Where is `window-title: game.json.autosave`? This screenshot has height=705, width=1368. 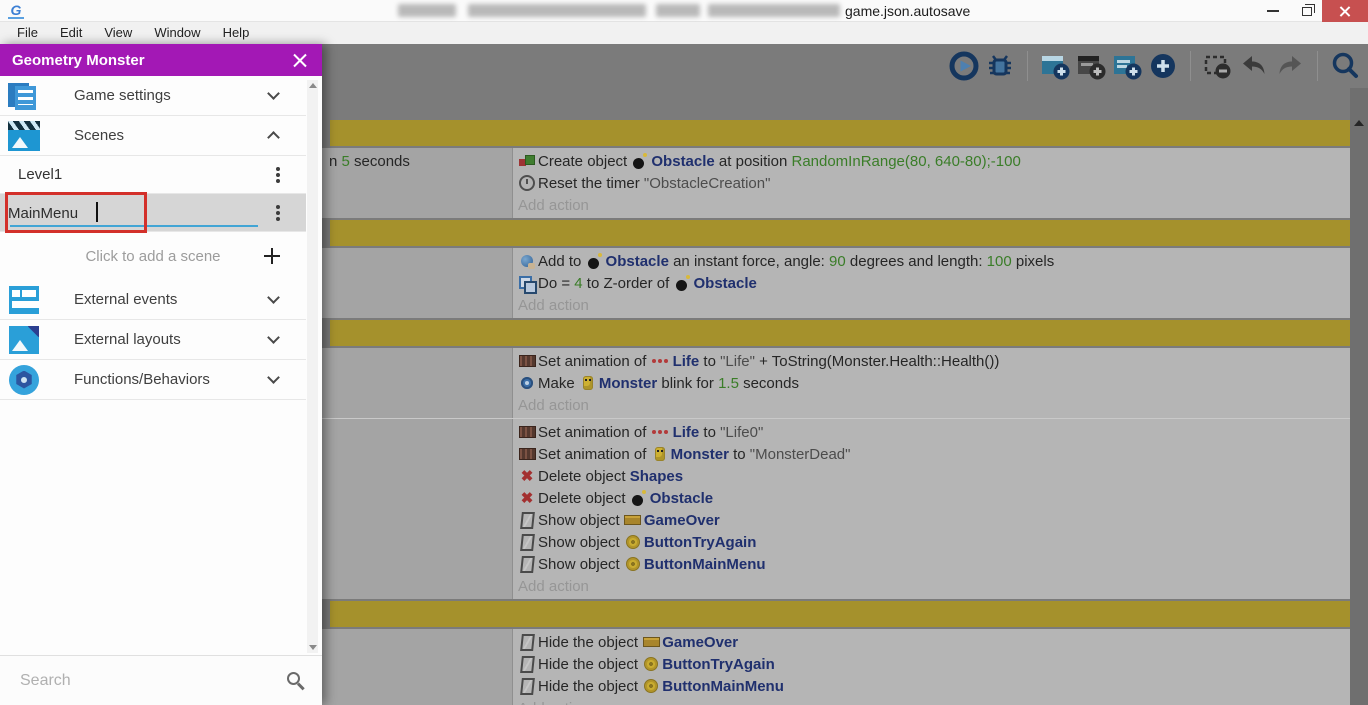
window-title: game.json.autosave is located at coordinates (908, 11).